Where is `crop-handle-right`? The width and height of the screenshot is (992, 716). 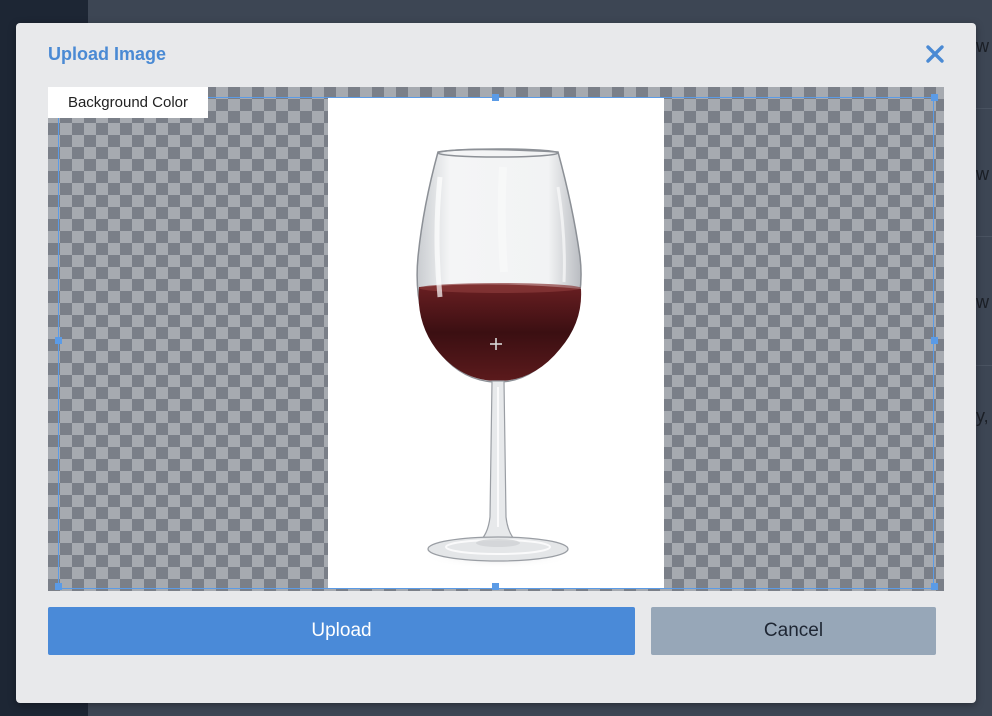
crop-handle-right is located at coordinates (934, 340).